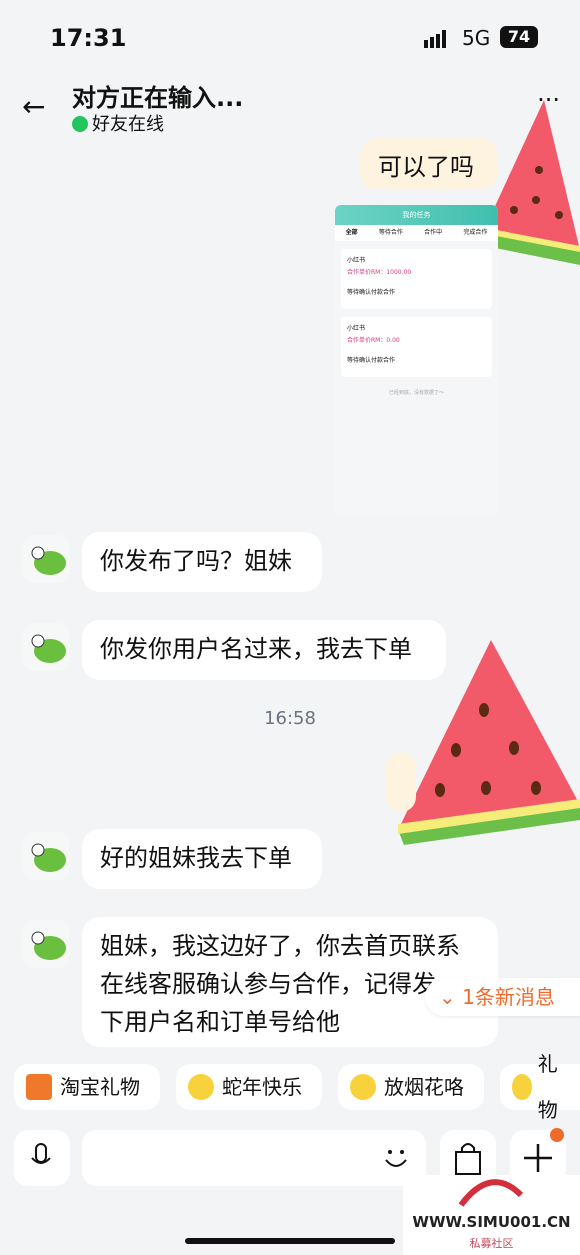 This screenshot has width=580, height=1255. Describe the element at coordinates (128, 124) in the screenshot. I see `online-label: 好友在线` at that location.